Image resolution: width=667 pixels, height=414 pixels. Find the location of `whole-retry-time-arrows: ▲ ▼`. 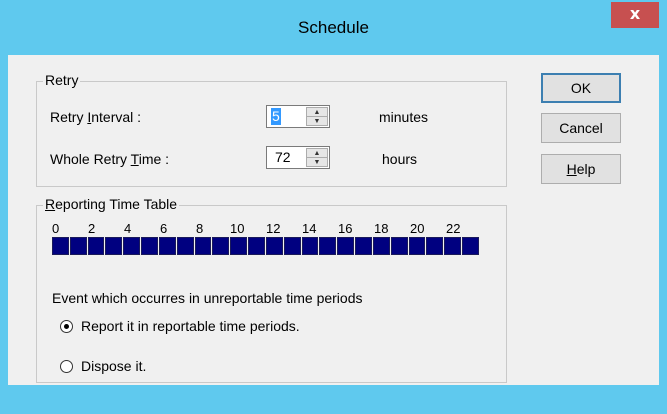

whole-retry-time-arrows: ▲ ▼ is located at coordinates (317, 157).